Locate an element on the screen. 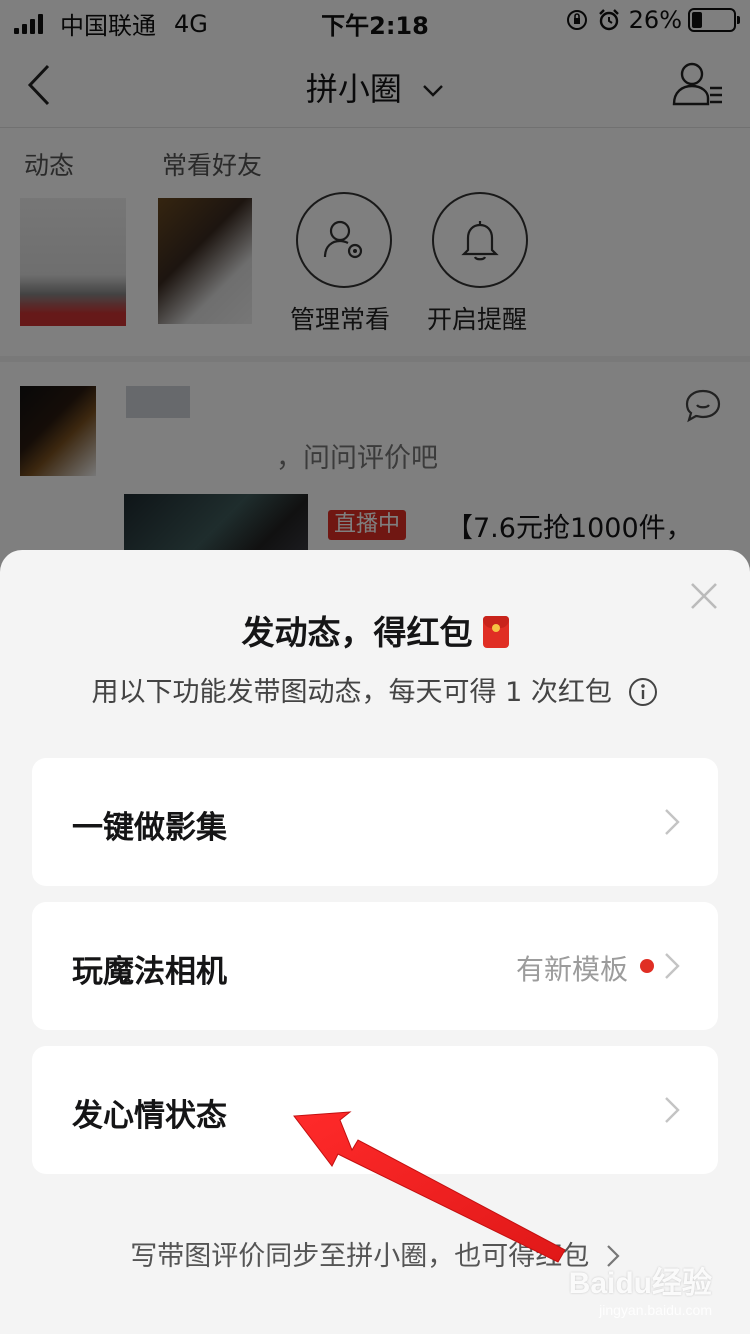  watermark-url: jingyan.baidu.com is located at coordinates (655, 1310).